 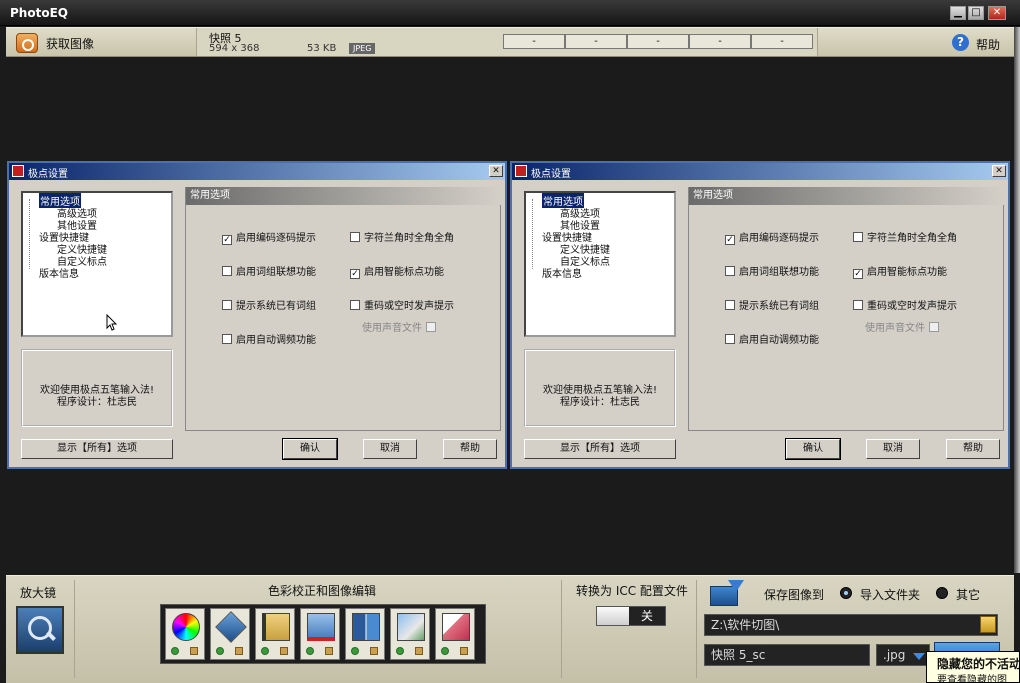 What do you see at coordinates (894, 655) in the screenshot?
I see `extension-value: .jpg` at bounding box center [894, 655].